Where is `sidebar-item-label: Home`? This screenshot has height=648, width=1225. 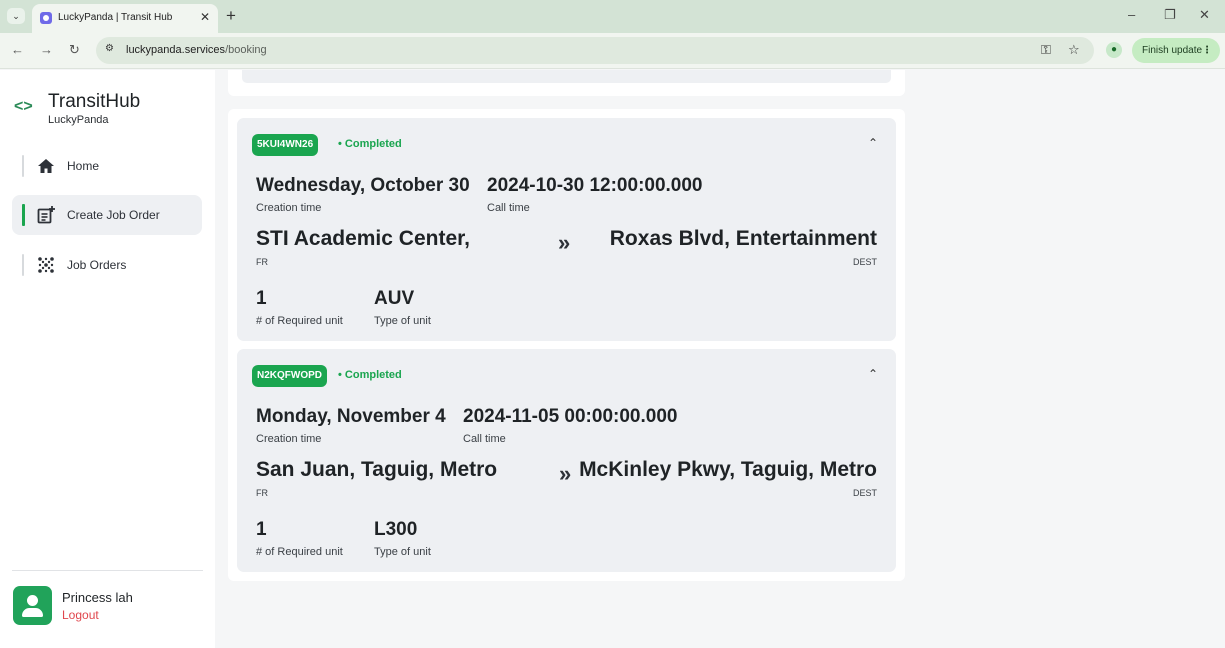
sidebar-item-label: Home is located at coordinates (83, 166).